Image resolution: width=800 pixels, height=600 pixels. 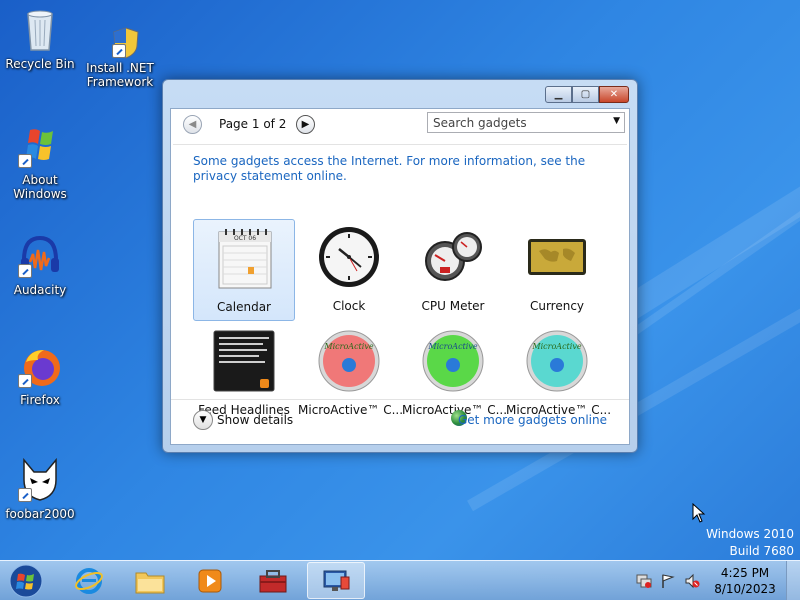 I want to click on toolbar-divider, so click(x=400, y=144).